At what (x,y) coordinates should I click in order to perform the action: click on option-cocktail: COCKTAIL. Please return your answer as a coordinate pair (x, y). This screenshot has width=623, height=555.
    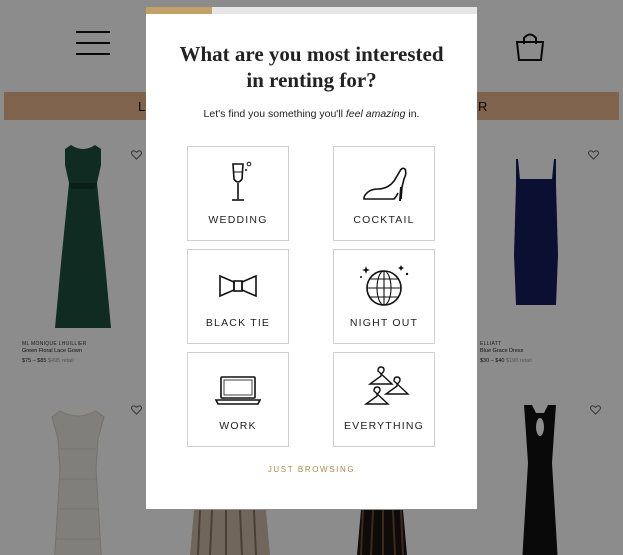
    Looking at the image, I should click on (384, 193).